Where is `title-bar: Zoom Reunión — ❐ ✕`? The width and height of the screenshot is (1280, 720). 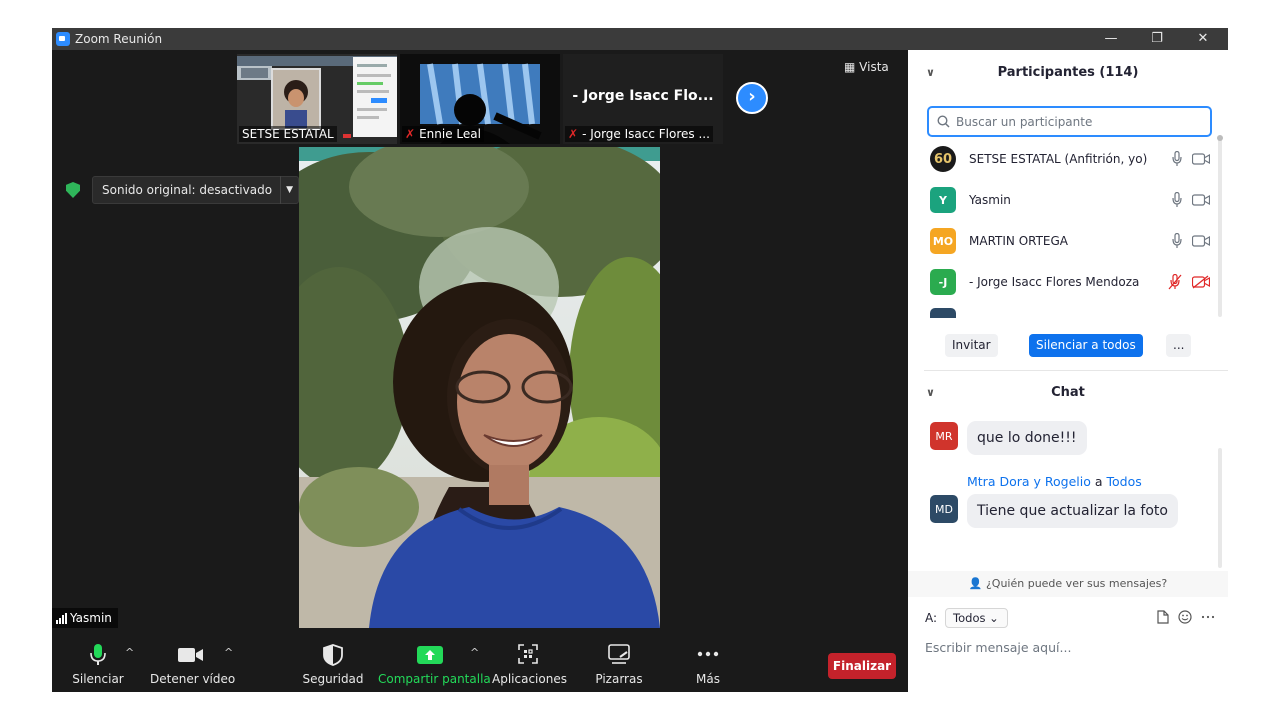
title-bar: Zoom Reunión — ❐ ✕ is located at coordinates (640, 39).